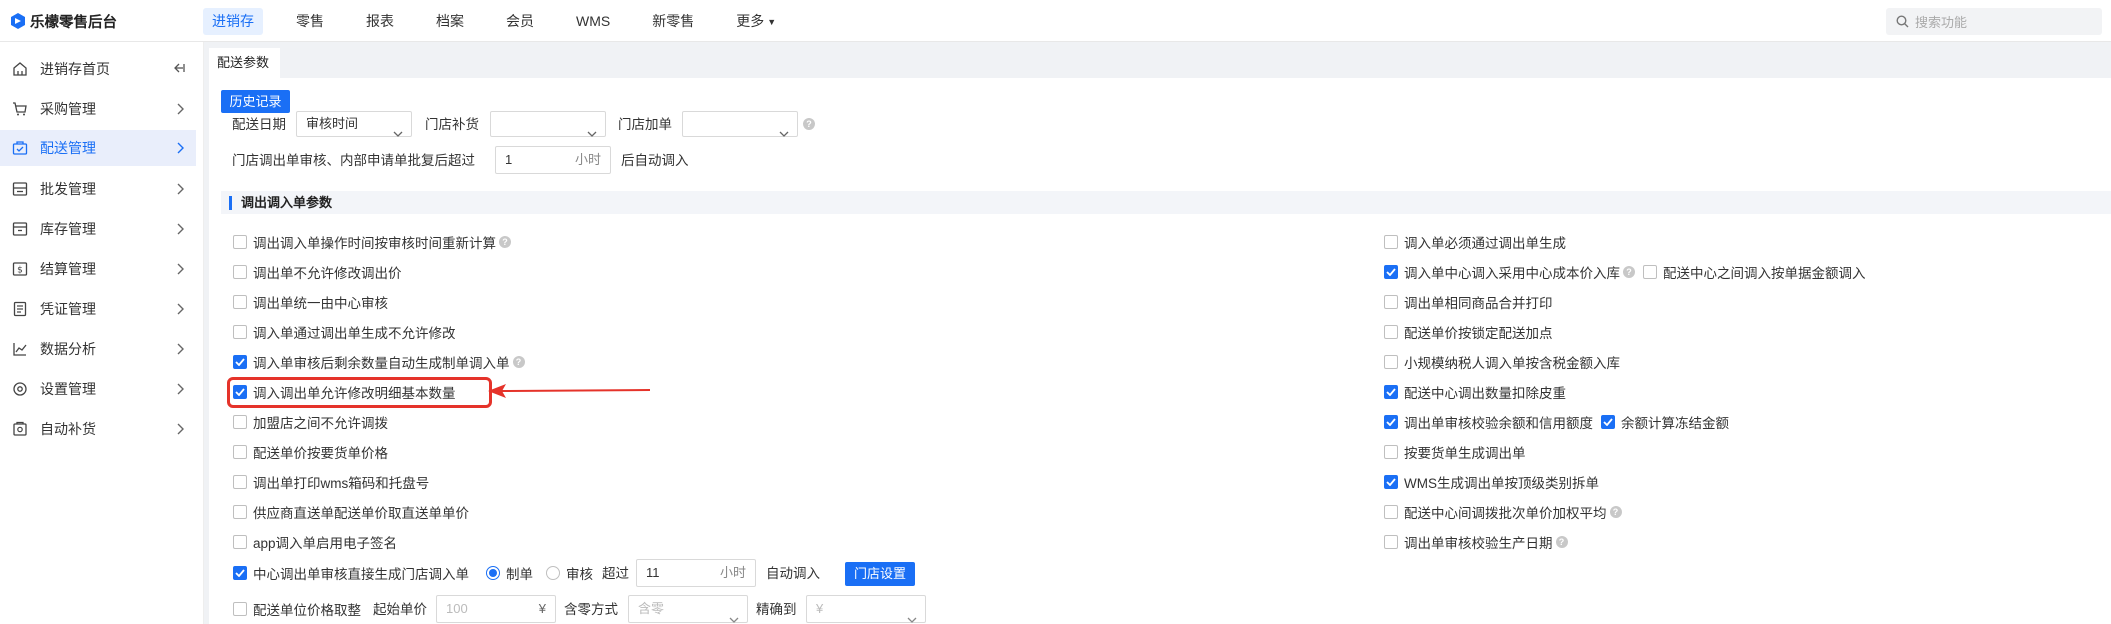 This screenshot has height=624, width=2111. Describe the element at coordinates (98, 429) in the screenshot. I see `sidebar-item-auto-replenish: 自动补货` at that location.